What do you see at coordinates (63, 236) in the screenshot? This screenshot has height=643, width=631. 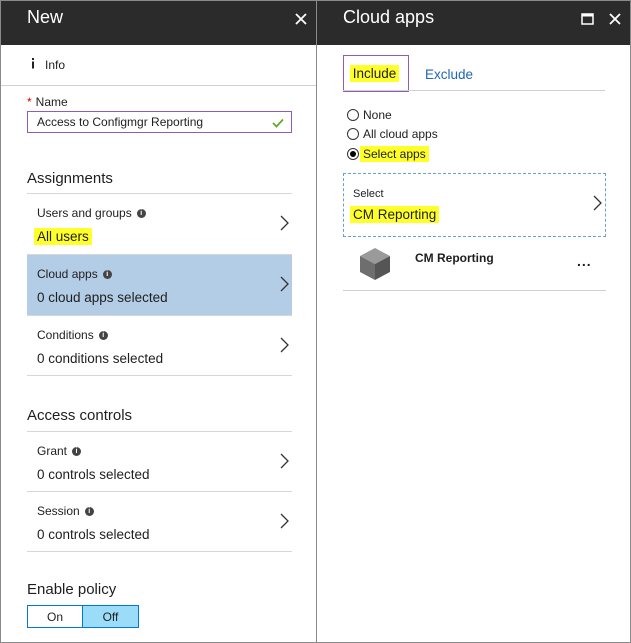 I see `item-value: All users` at bounding box center [63, 236].